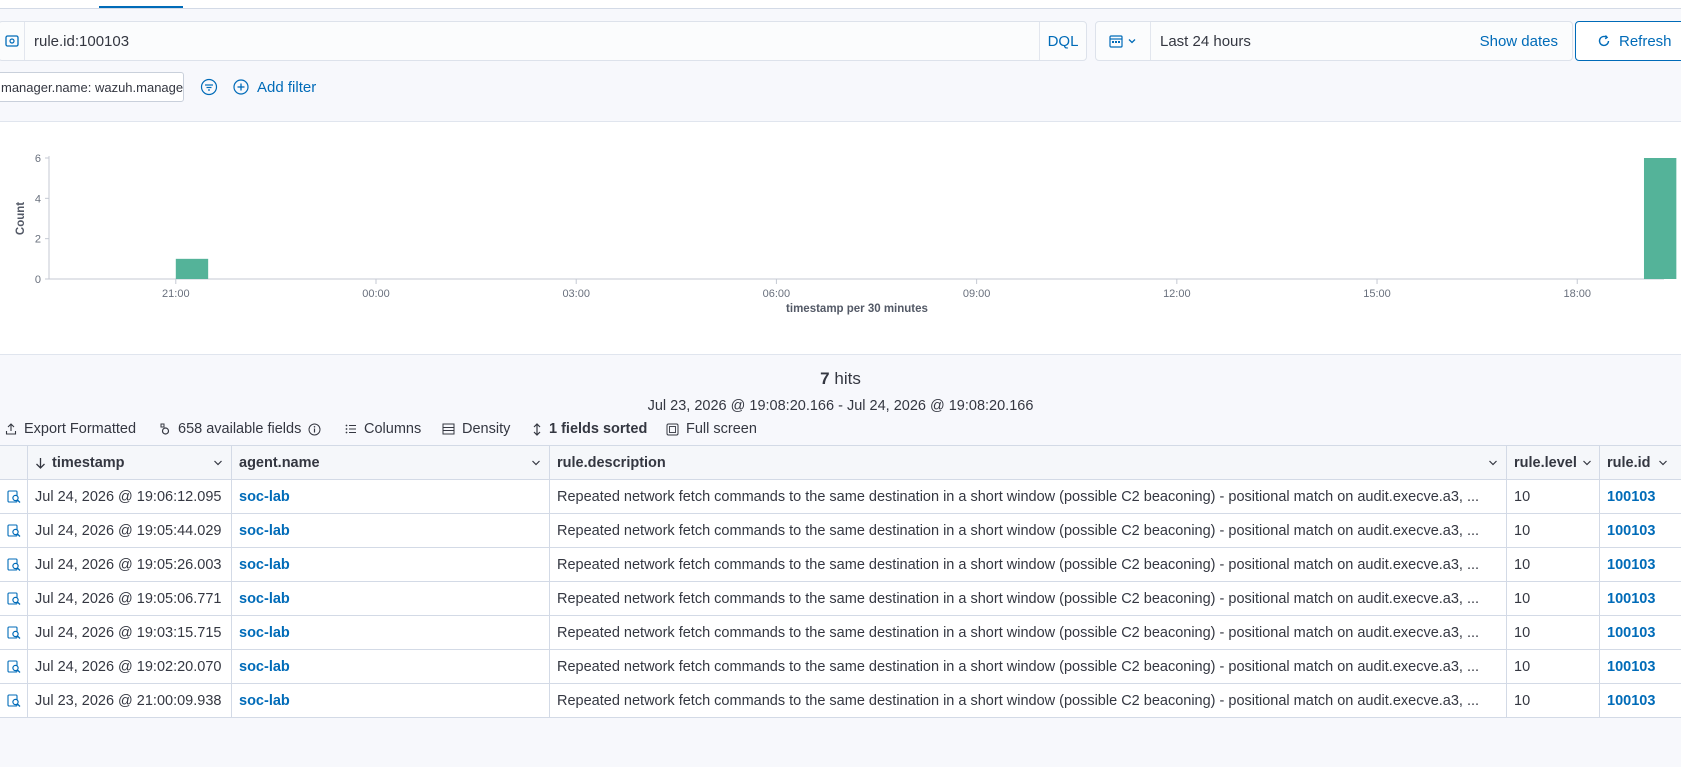  What do you see at coordinates (1553, 531) in the screenshot?
I see `cell-rule-level: 10` at bounding box center [1553, 531].